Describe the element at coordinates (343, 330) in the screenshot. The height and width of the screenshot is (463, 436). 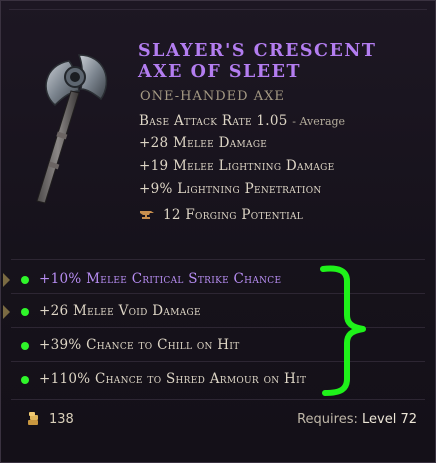
I see `brace-annotation` at that location.